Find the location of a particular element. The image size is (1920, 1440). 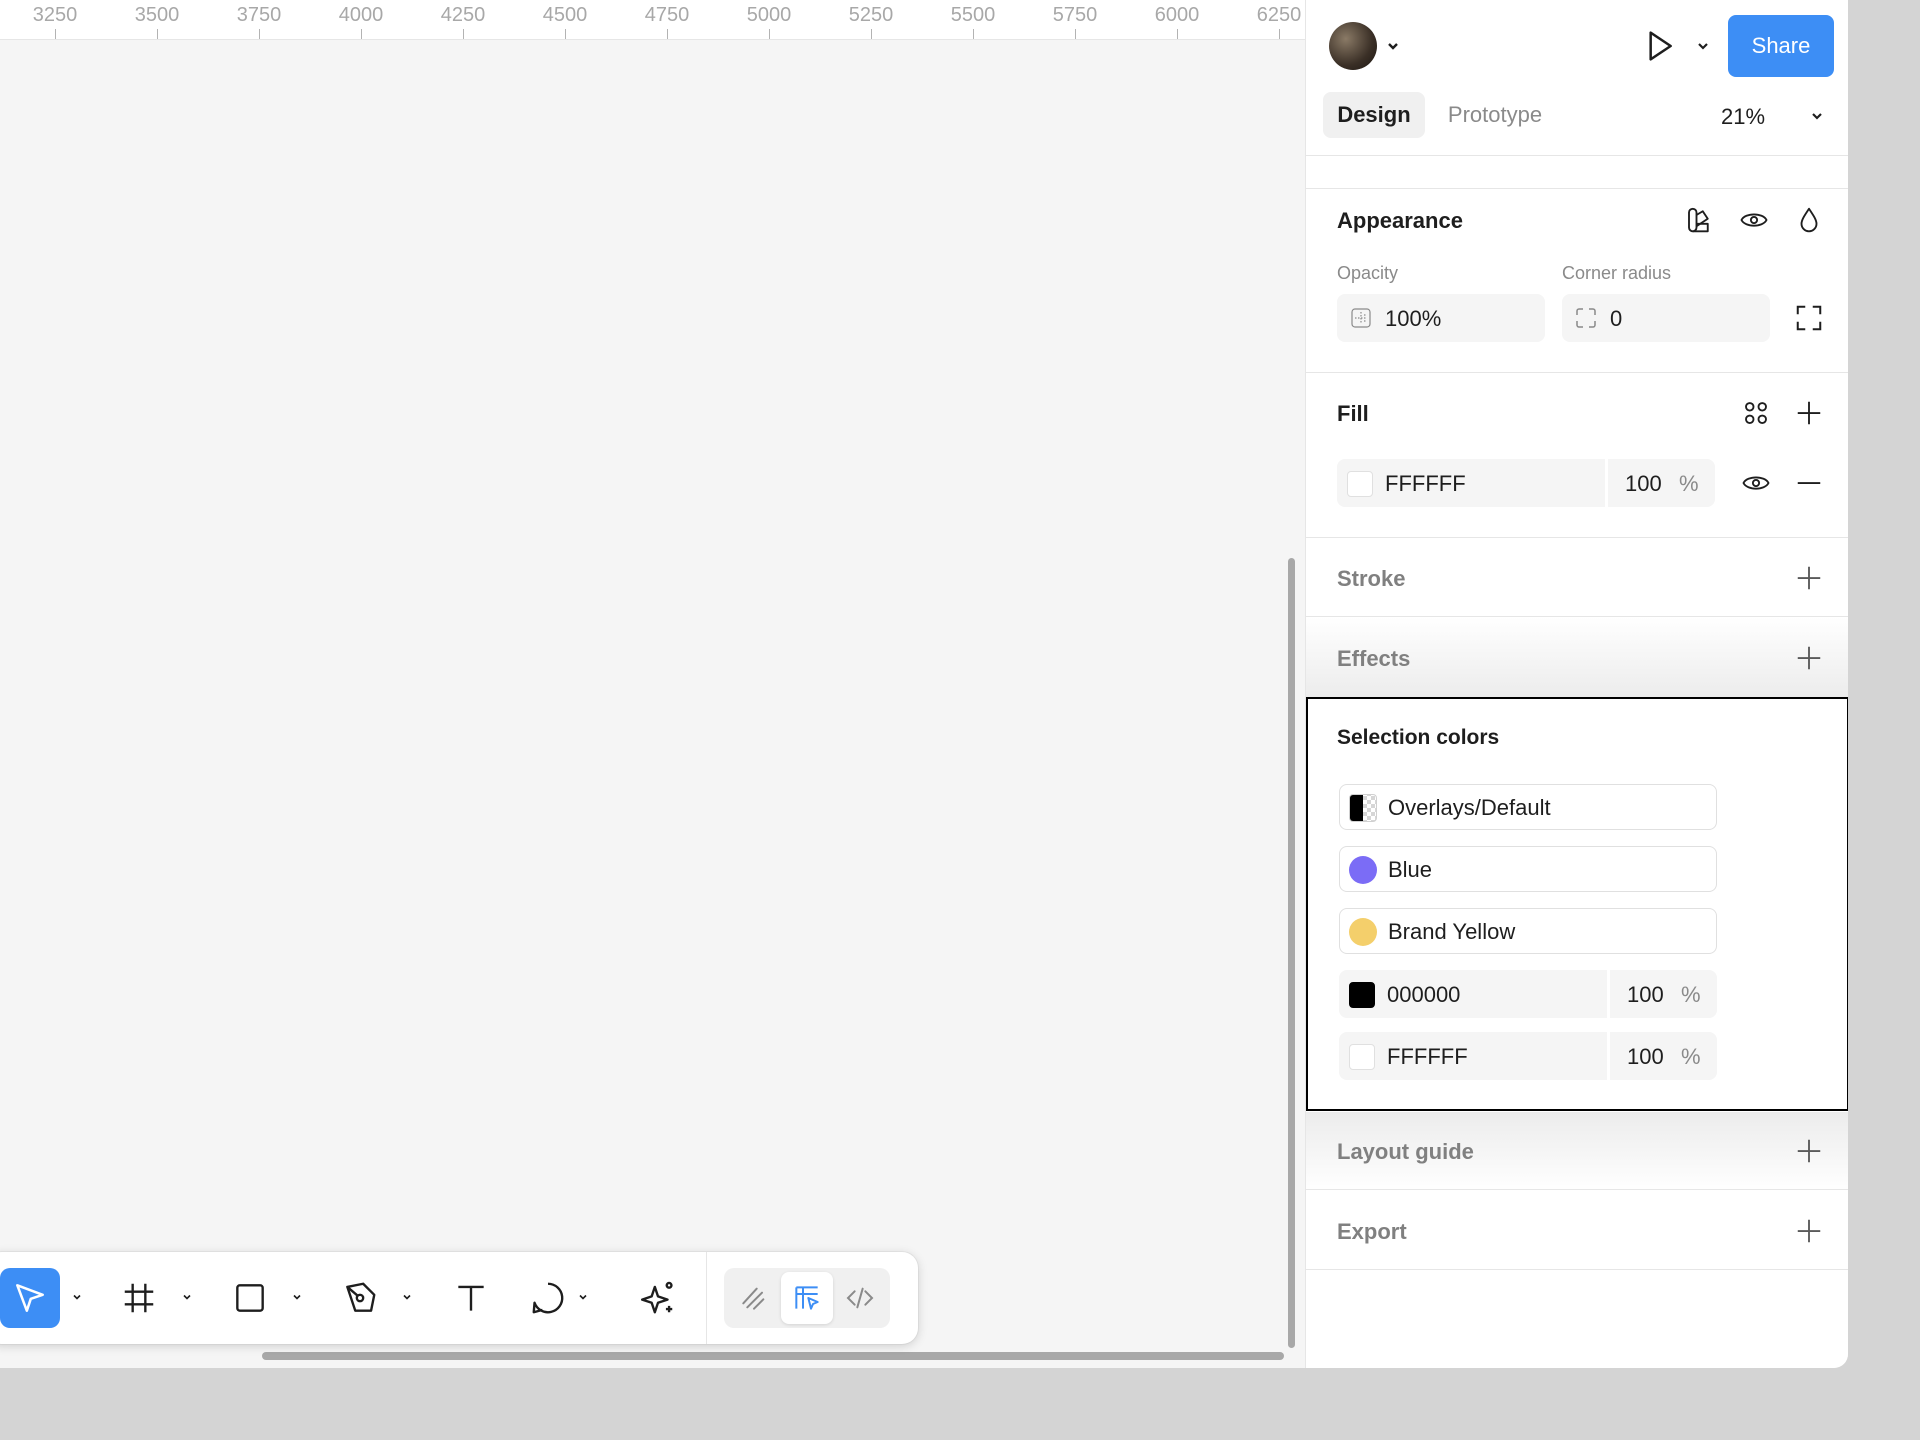

opacity-field: 100% is located at coordinates (1441, 318).